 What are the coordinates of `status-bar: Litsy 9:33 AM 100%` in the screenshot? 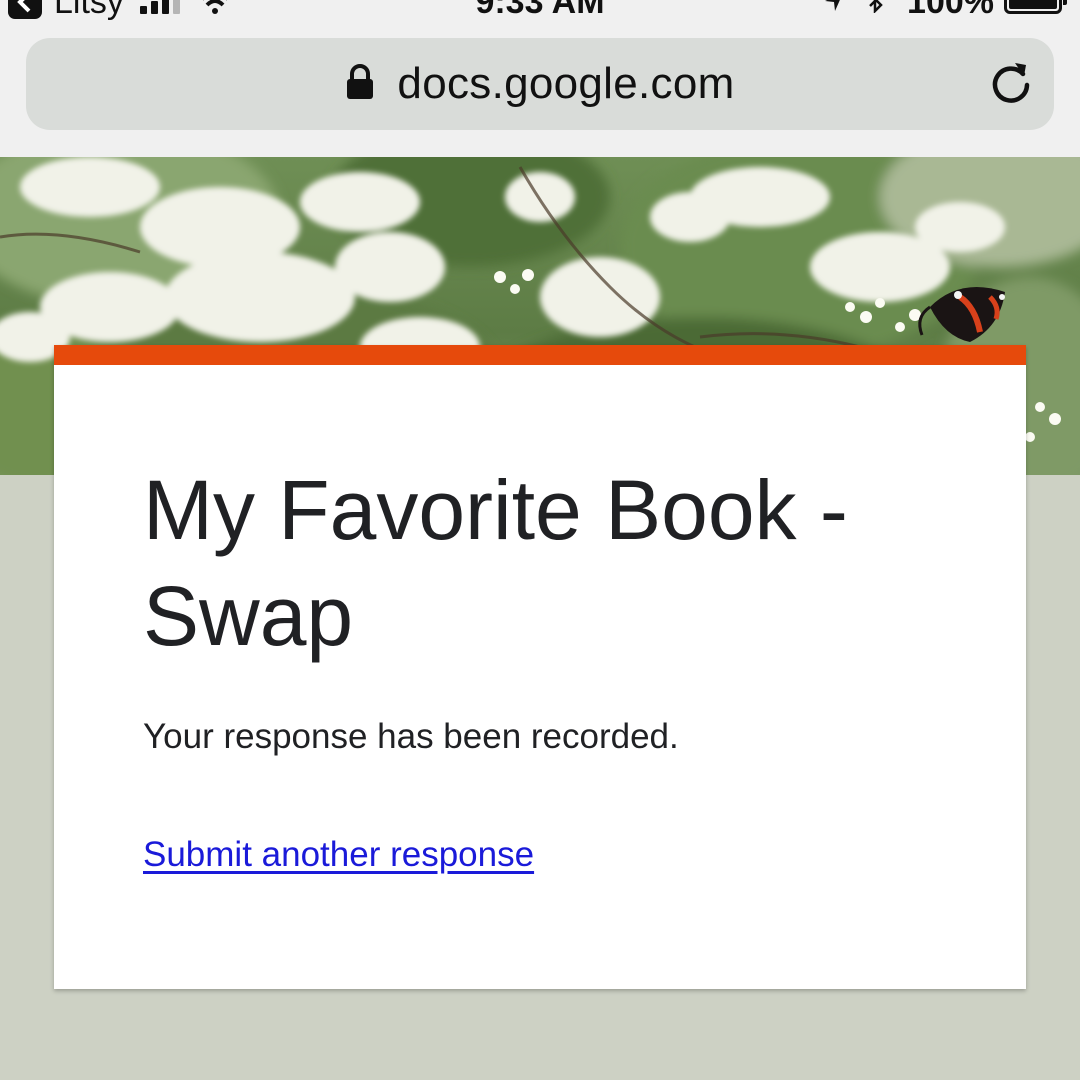 It's located at (540, 18).